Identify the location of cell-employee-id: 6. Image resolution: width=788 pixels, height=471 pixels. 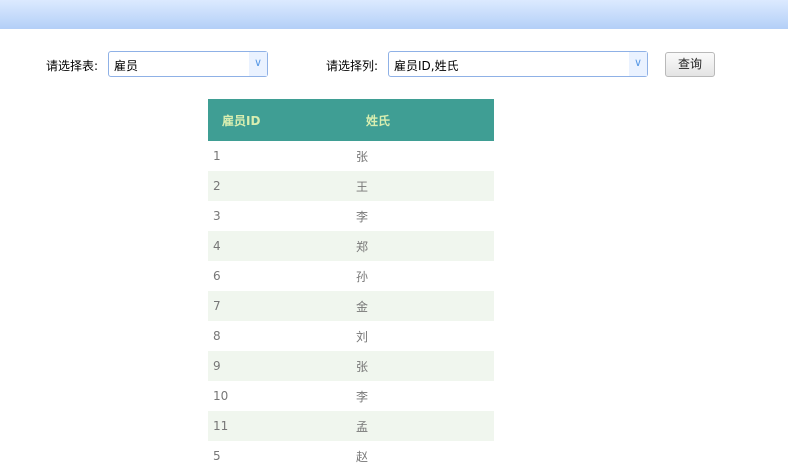
(217, 276).